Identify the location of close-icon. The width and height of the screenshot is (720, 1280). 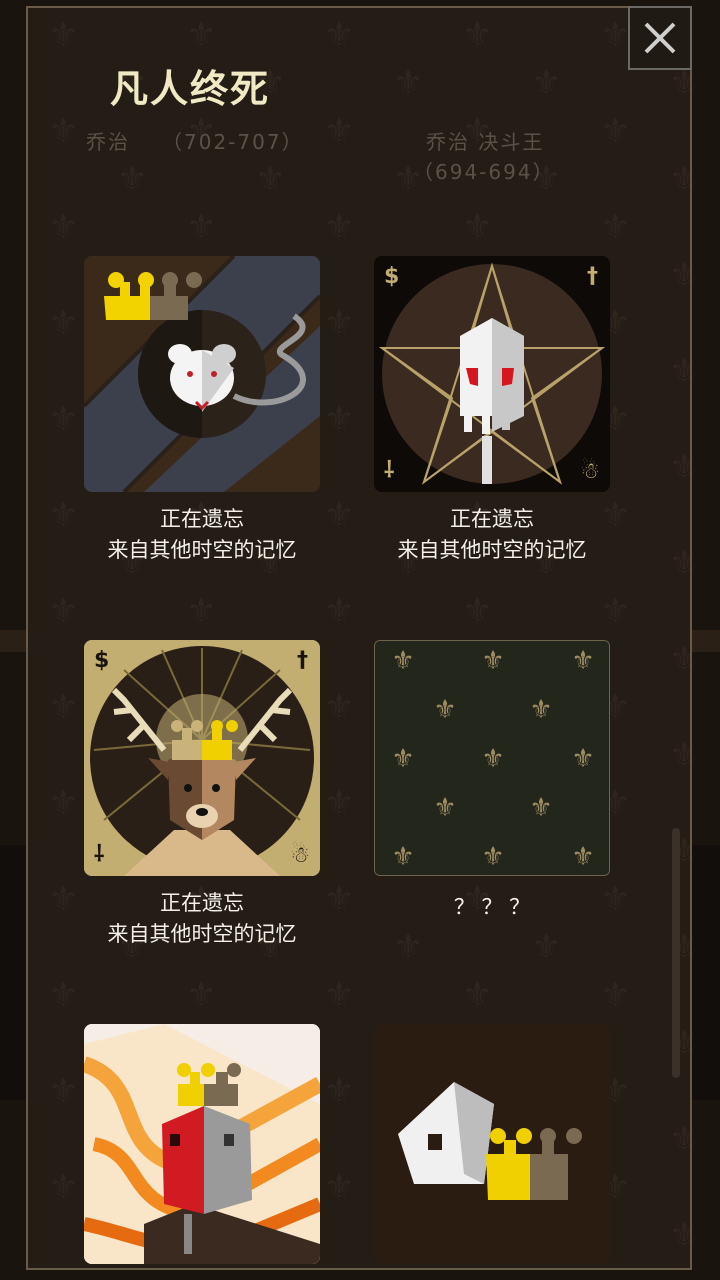
(660, 38).